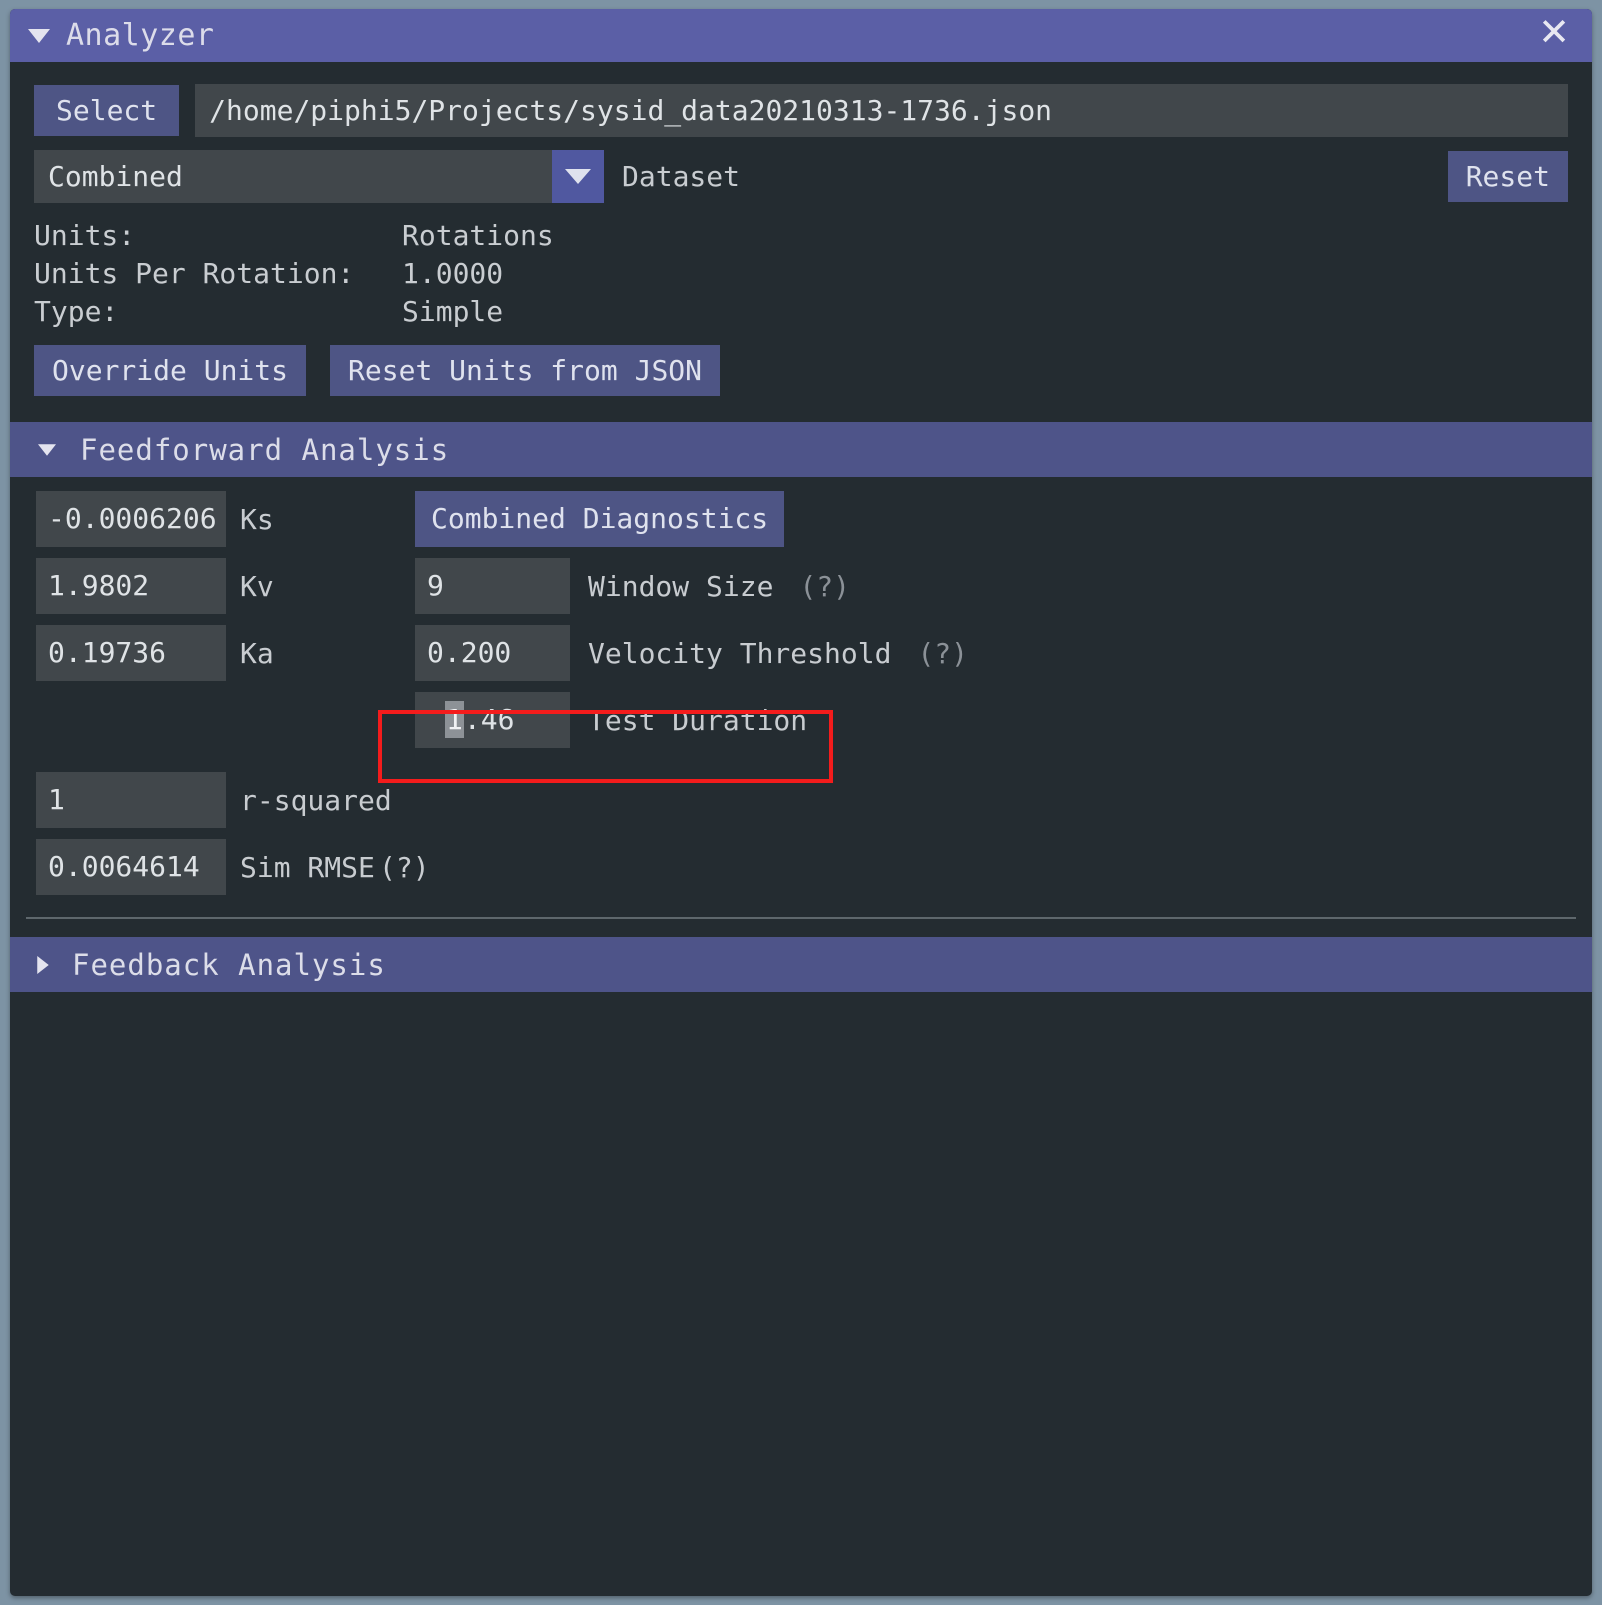 The height and width of the screenshot is (1605, 1602). I want to click on window-size-field: 9, so click(492, 586).